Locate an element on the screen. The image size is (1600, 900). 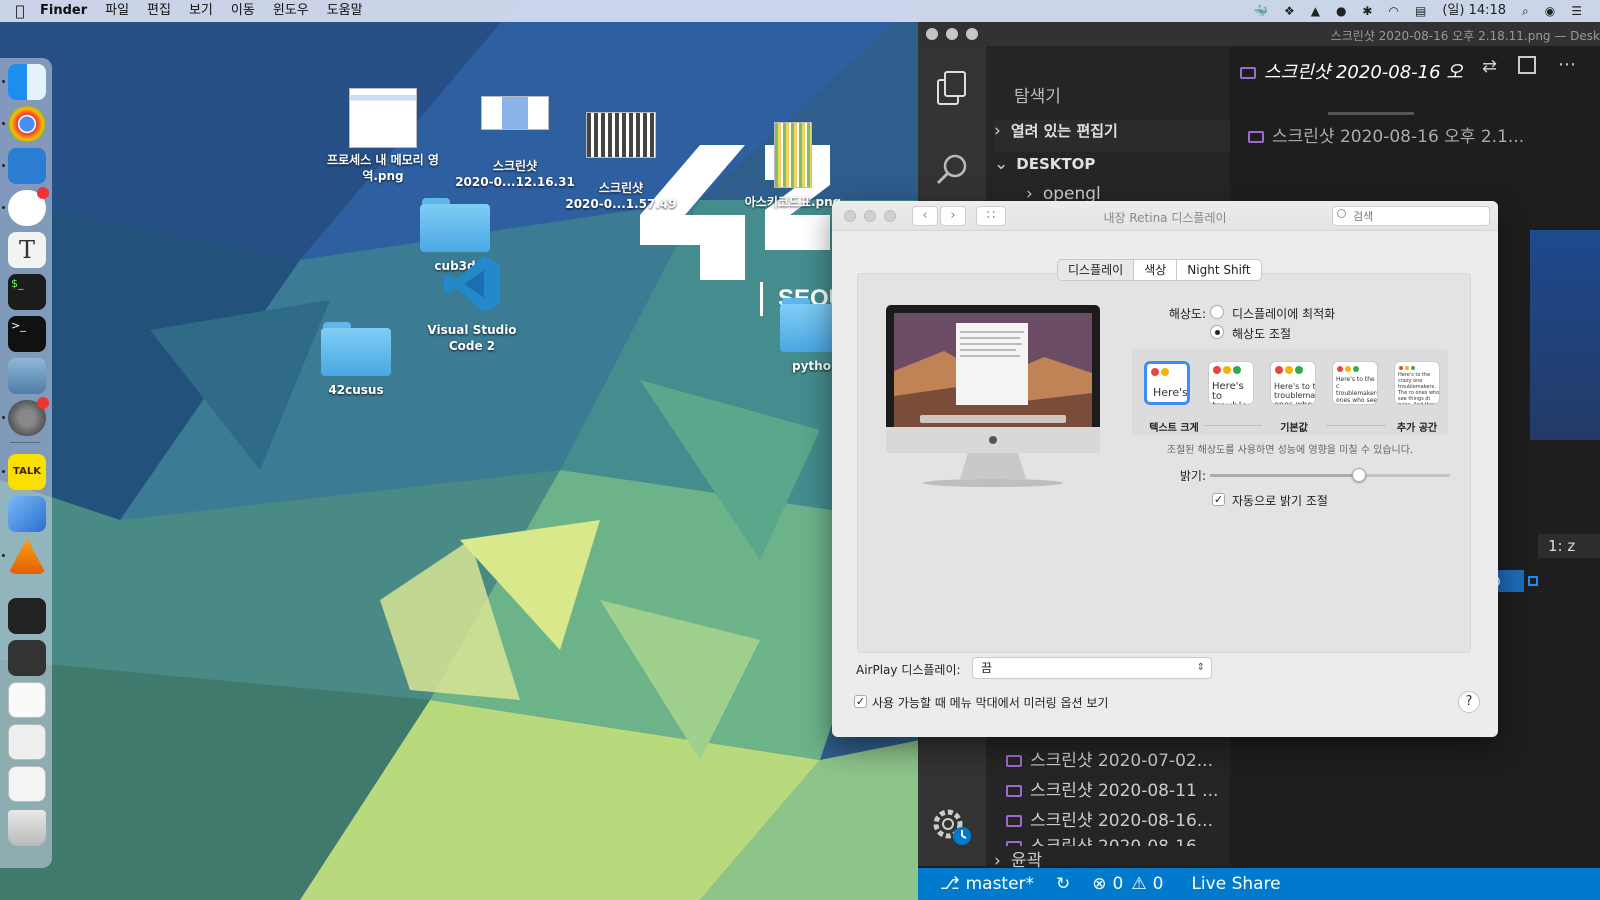
upload-icon: ▲ is located at coordinates (1315, 11).